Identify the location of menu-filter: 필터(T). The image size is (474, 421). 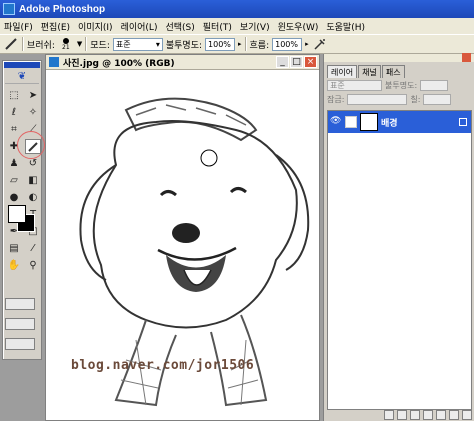
(217, 26).